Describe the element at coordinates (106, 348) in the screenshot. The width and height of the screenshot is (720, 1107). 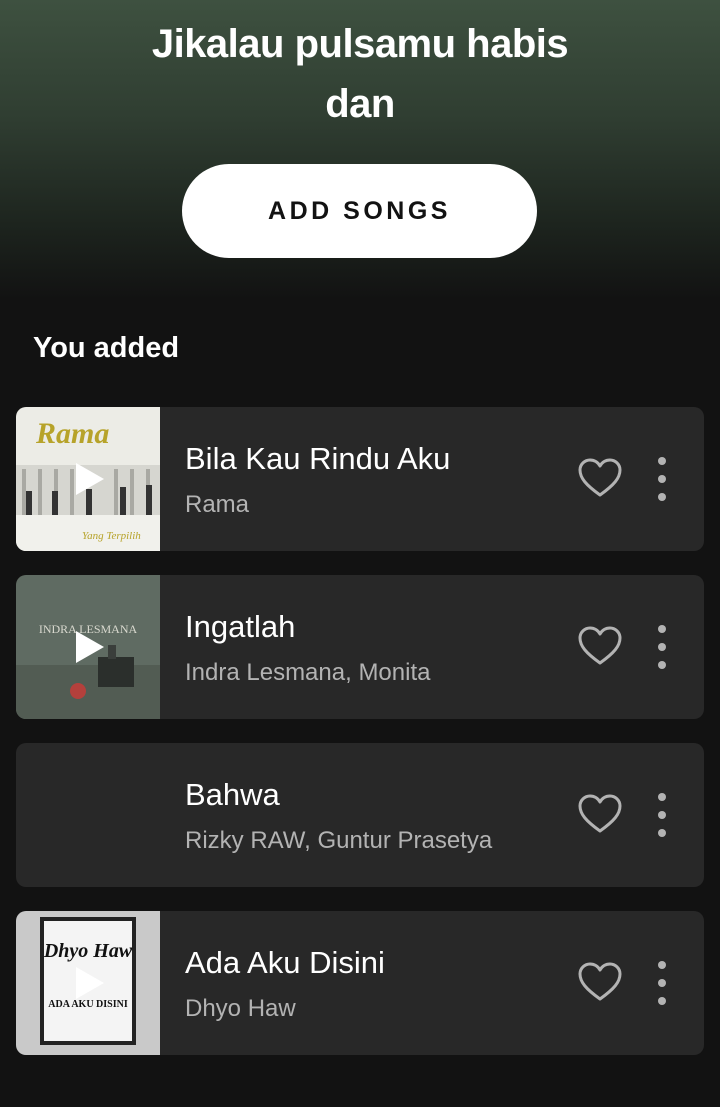
I see `section-title: You added` at that location.